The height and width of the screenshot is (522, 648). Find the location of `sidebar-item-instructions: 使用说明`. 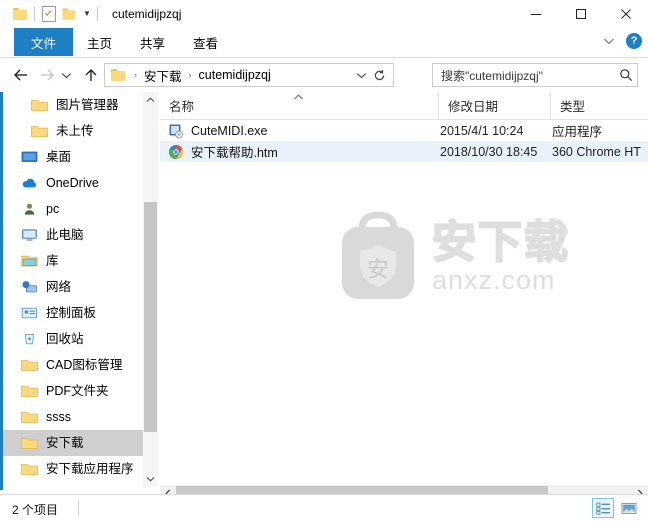

sidebar-item-instructions: 使用说明 is located at coordinates (73, 484).